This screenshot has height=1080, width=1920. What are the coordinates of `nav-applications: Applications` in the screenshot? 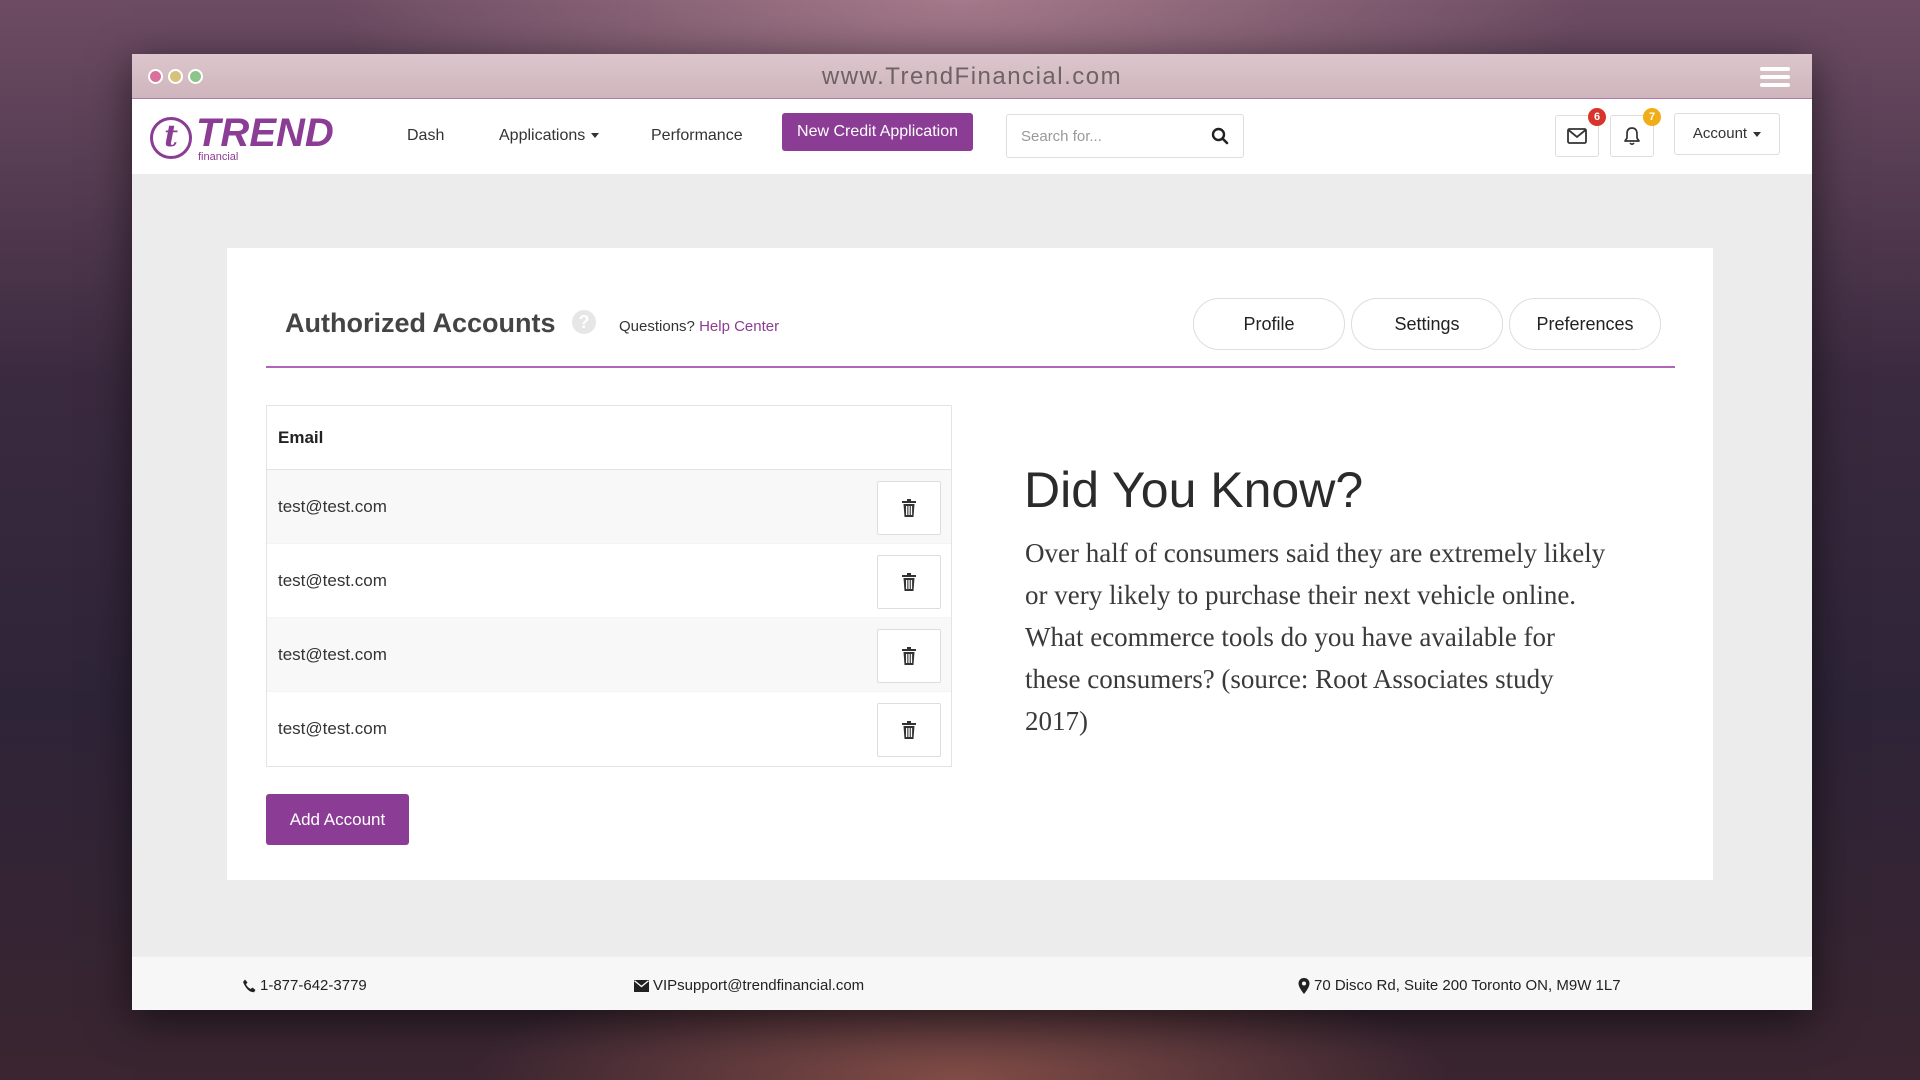 It's located at (549, 136).